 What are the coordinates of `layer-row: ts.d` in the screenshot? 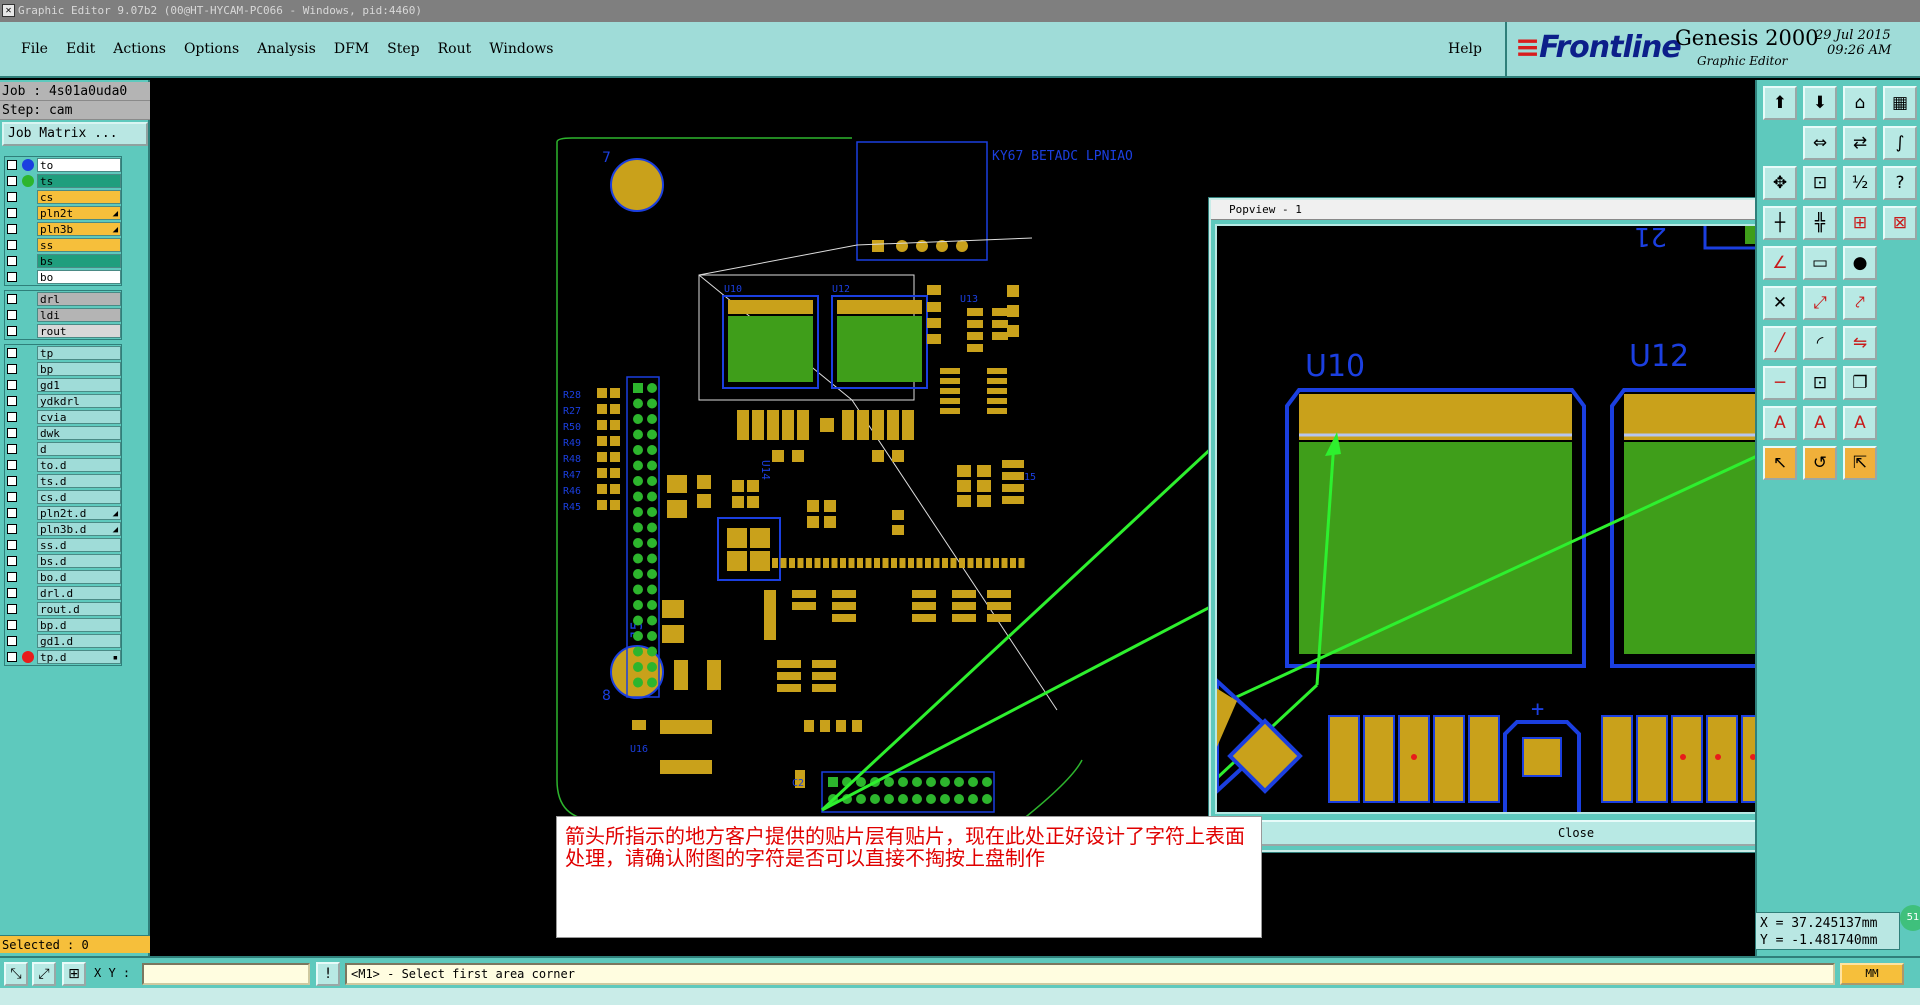 It's located at (63, 481).